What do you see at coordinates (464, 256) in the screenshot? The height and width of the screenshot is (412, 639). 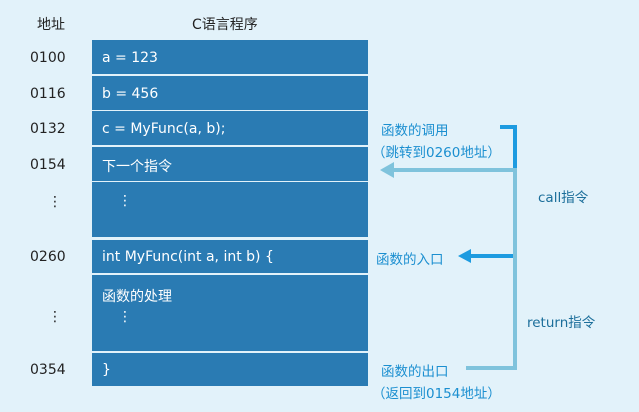 I see `call-arrowhead` at bounding box center [464, 256].